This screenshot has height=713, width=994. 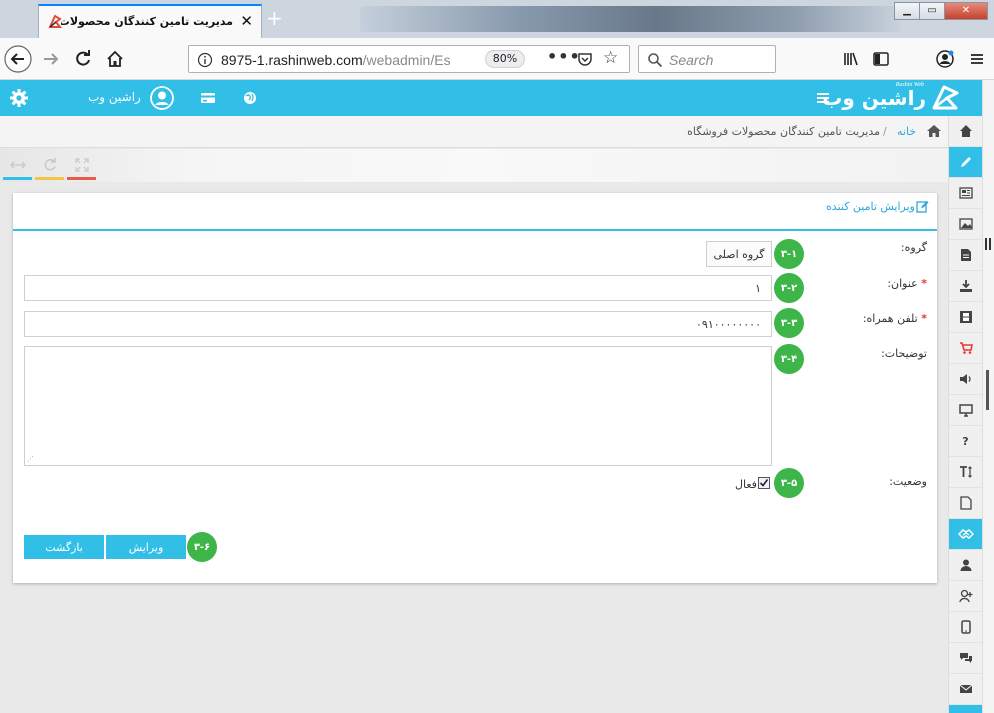 I want to click on question-icon: ?, so click(x=965, y=441).